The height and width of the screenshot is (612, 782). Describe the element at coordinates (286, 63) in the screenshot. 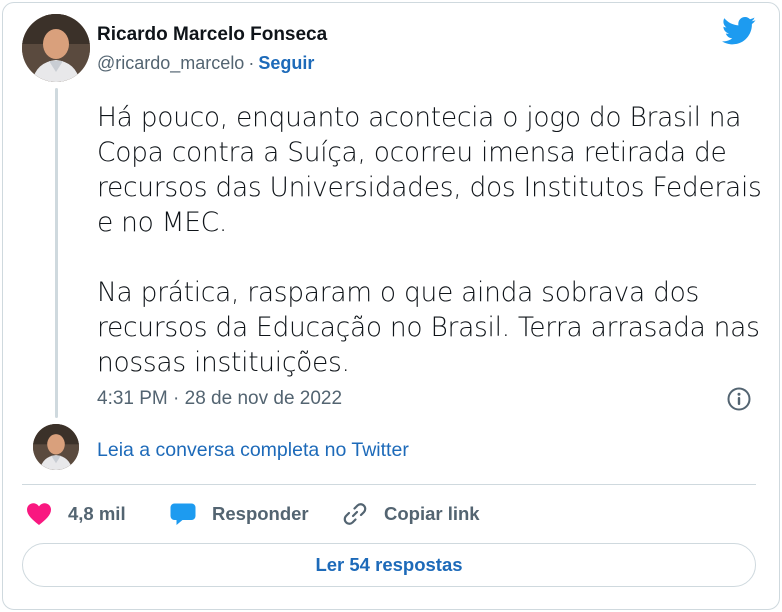

I see `follow-link: Seguir` at that location.